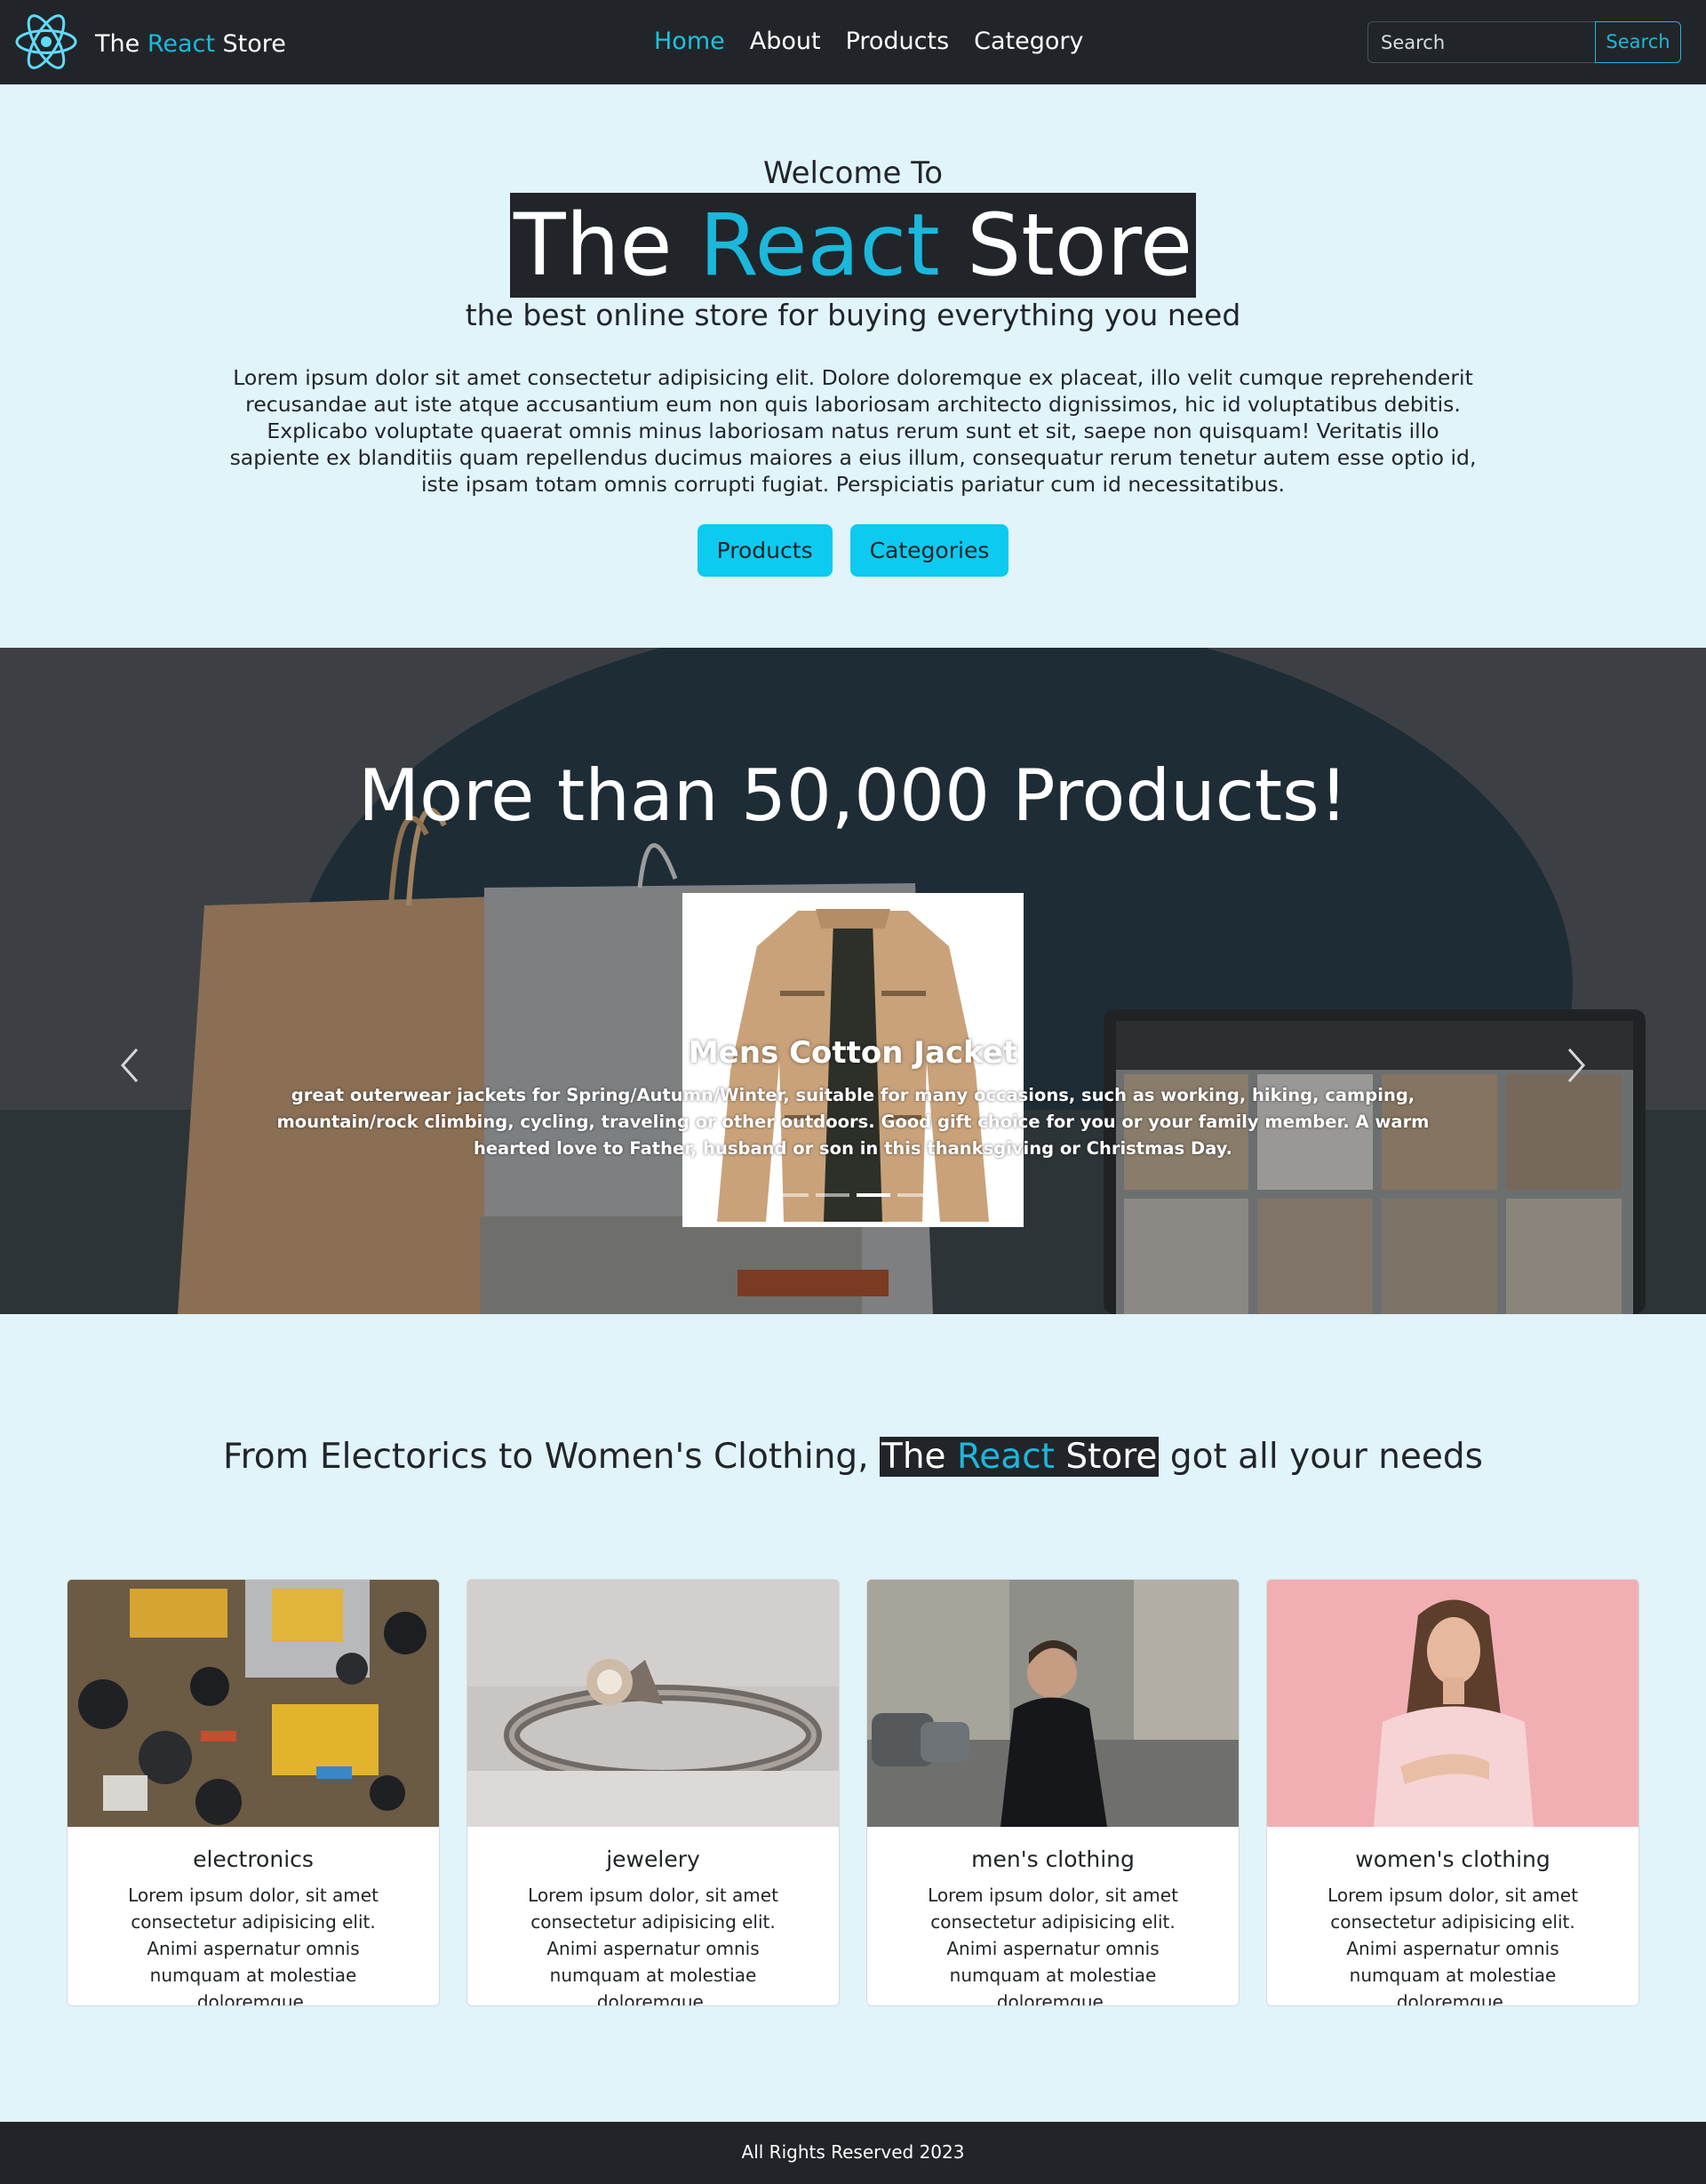 The height and width of the screenshot is (2184, 1706). I want to click on jewelery-image, so click(653, 1703).